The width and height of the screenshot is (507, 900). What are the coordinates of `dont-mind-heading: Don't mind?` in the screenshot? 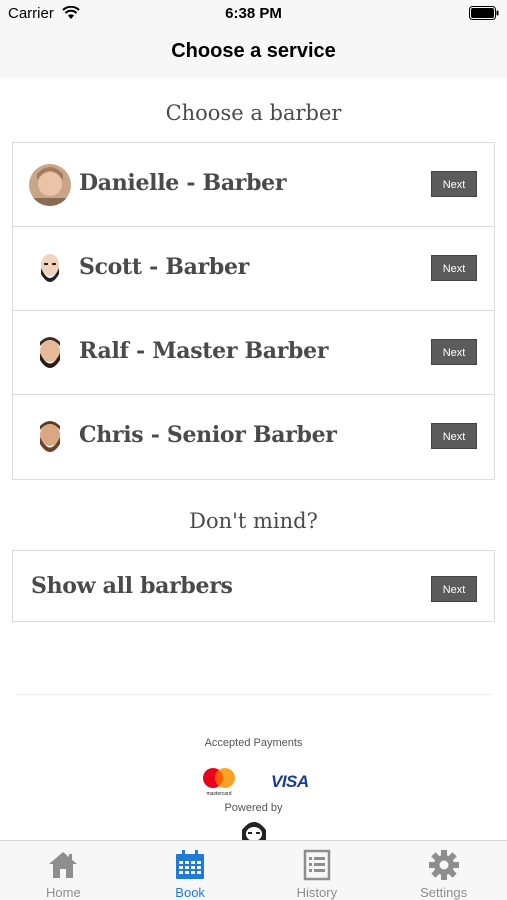 It's located at (253, 521).